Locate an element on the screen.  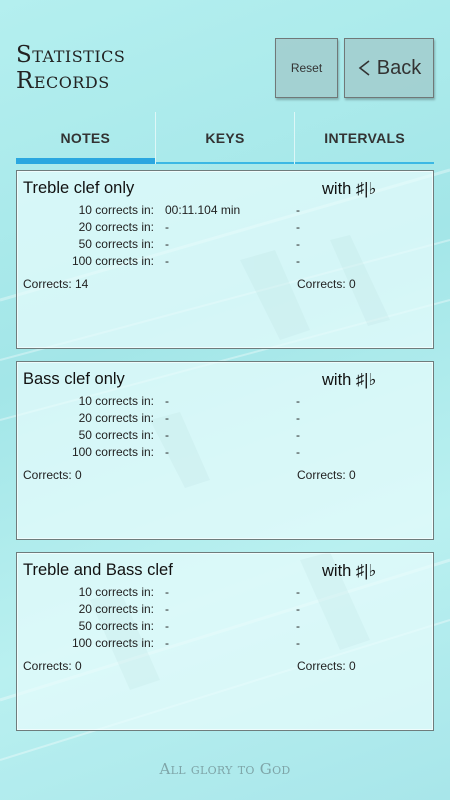
chevron-left-icon is located at coordinates (364, 68).